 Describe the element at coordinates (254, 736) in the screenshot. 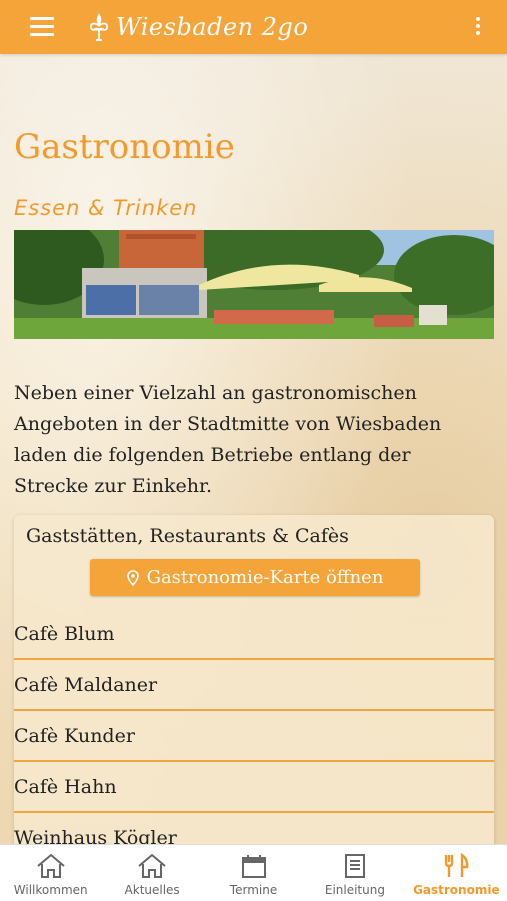

I see `list-item: Cafè Kunder` at that location.